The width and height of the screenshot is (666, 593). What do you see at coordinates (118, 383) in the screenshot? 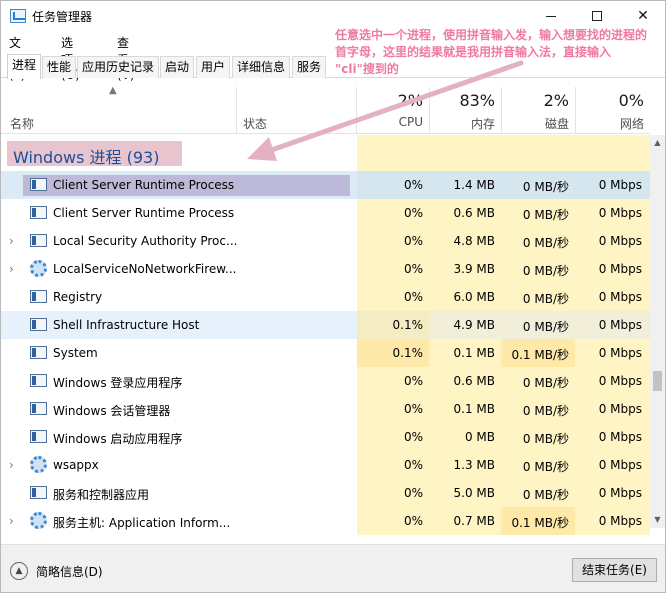
I see `process-name: Windows 登录应用程序` at bounding box center [118, 383].